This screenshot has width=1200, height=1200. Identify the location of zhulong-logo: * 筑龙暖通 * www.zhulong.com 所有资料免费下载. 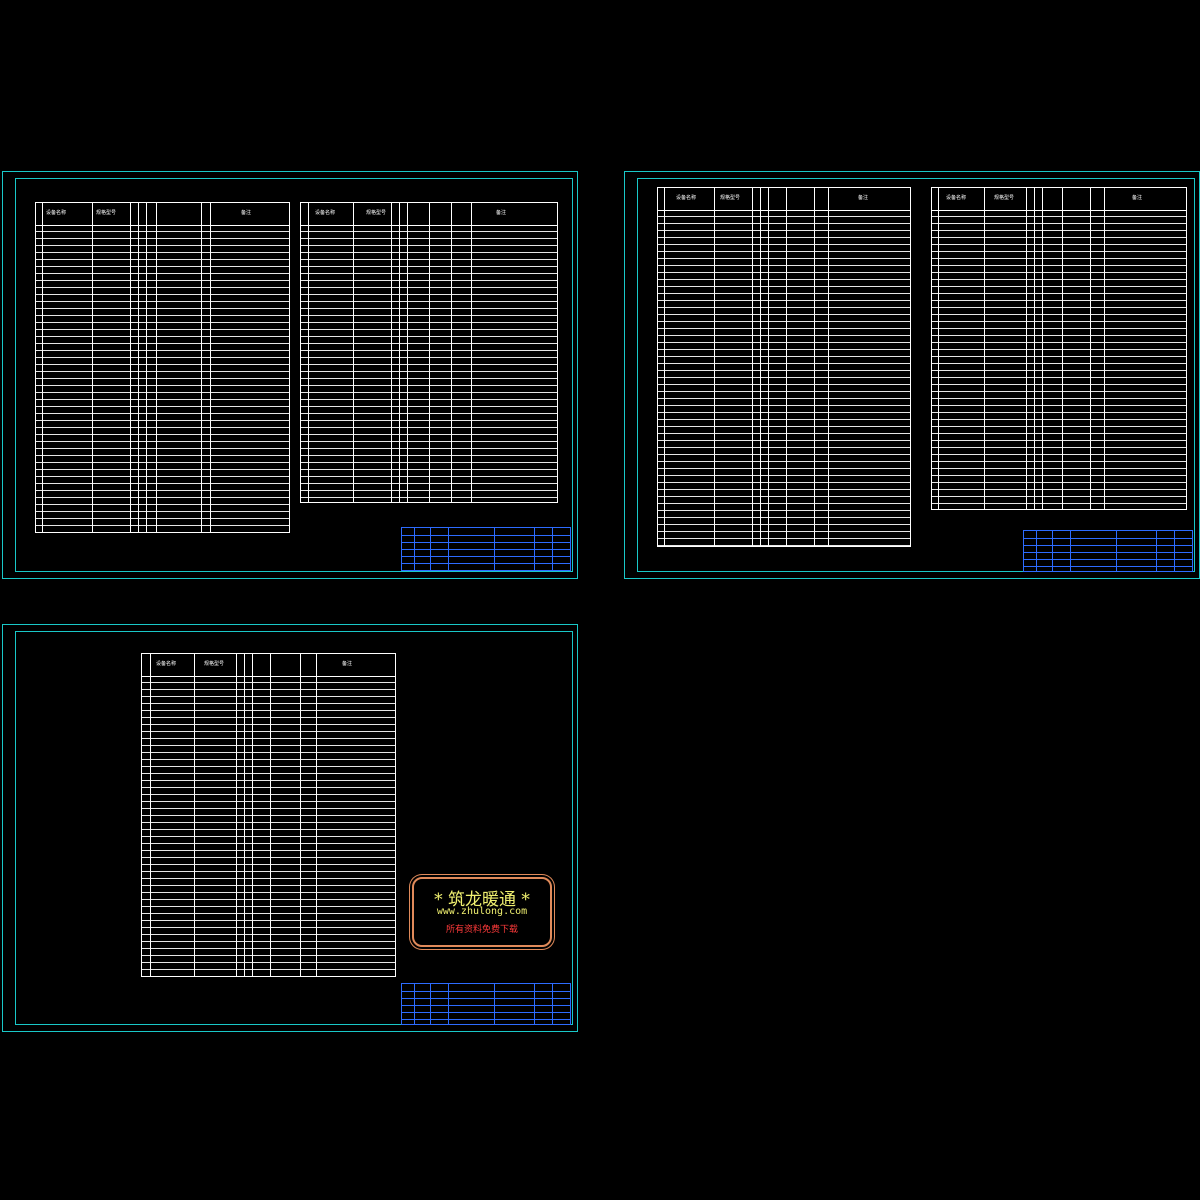
(482, 912).